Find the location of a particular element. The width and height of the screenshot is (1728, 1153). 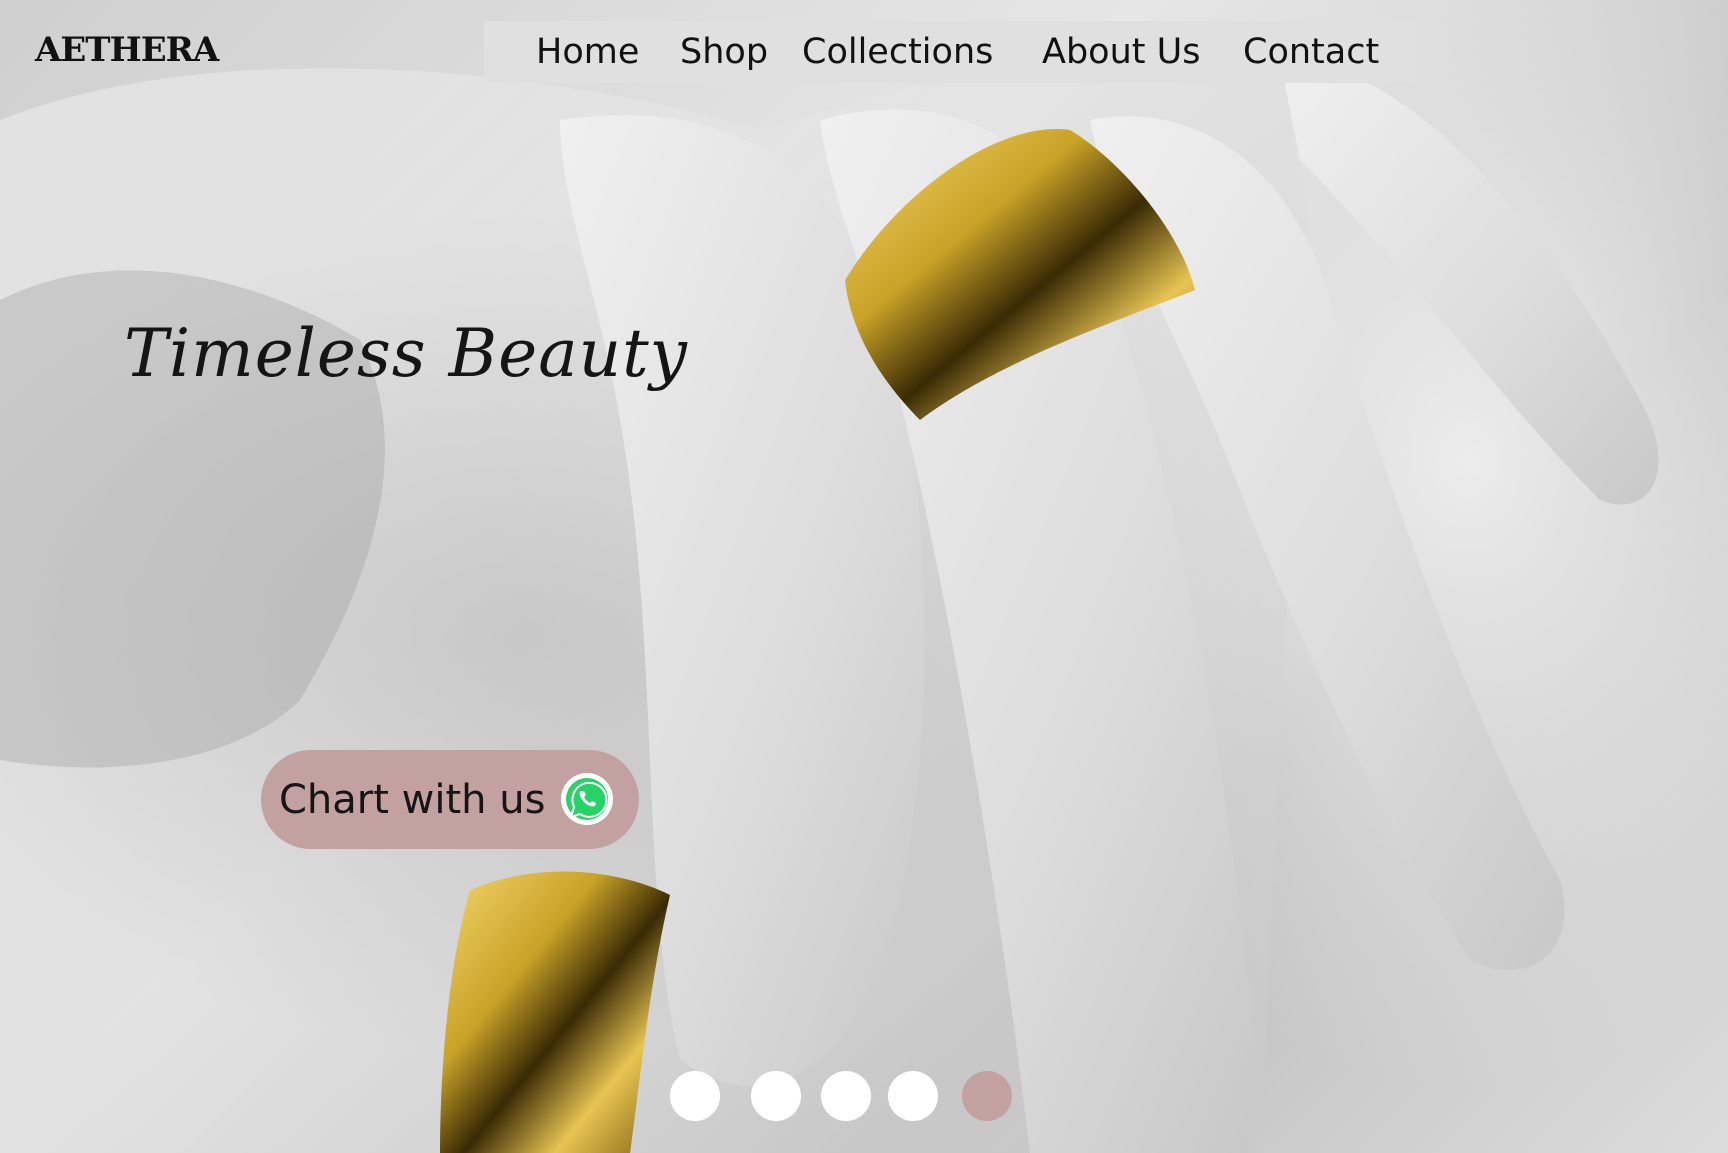

carousel-indicators is located at coordinates (864, 1097).